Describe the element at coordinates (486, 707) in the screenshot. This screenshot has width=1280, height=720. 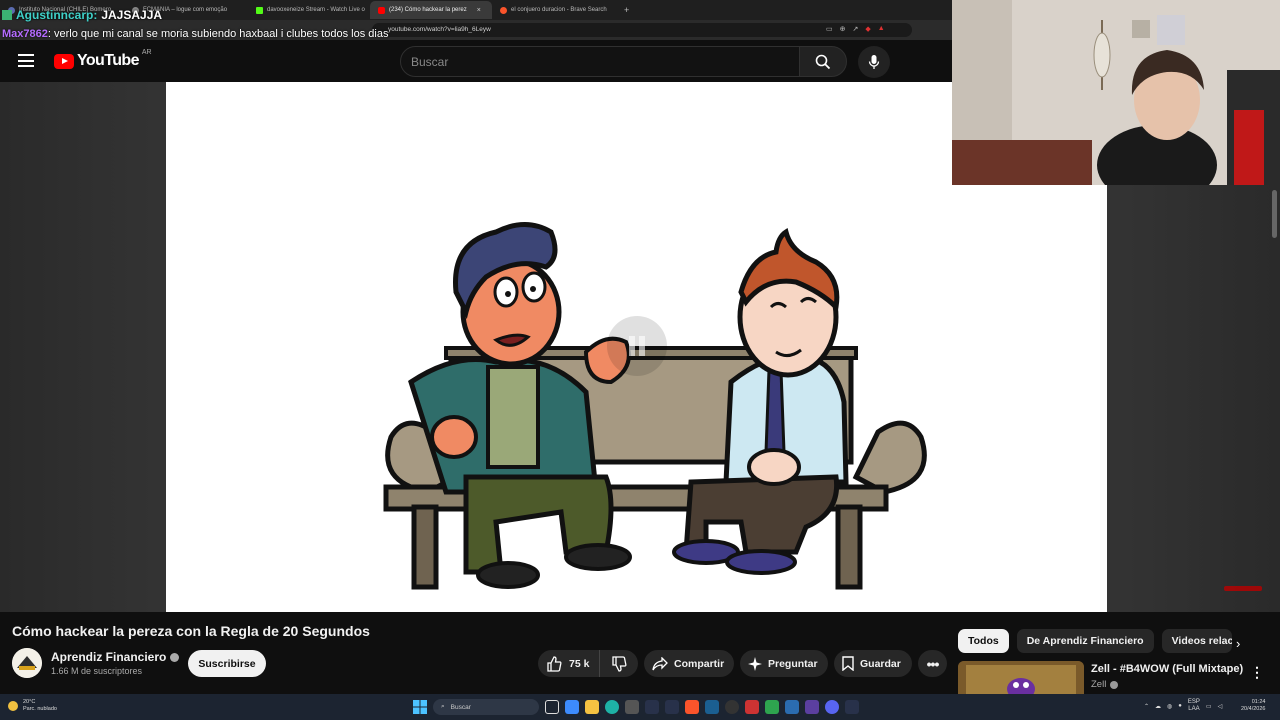
I see `taskbar-search: ⌕ Buscar` at that location.